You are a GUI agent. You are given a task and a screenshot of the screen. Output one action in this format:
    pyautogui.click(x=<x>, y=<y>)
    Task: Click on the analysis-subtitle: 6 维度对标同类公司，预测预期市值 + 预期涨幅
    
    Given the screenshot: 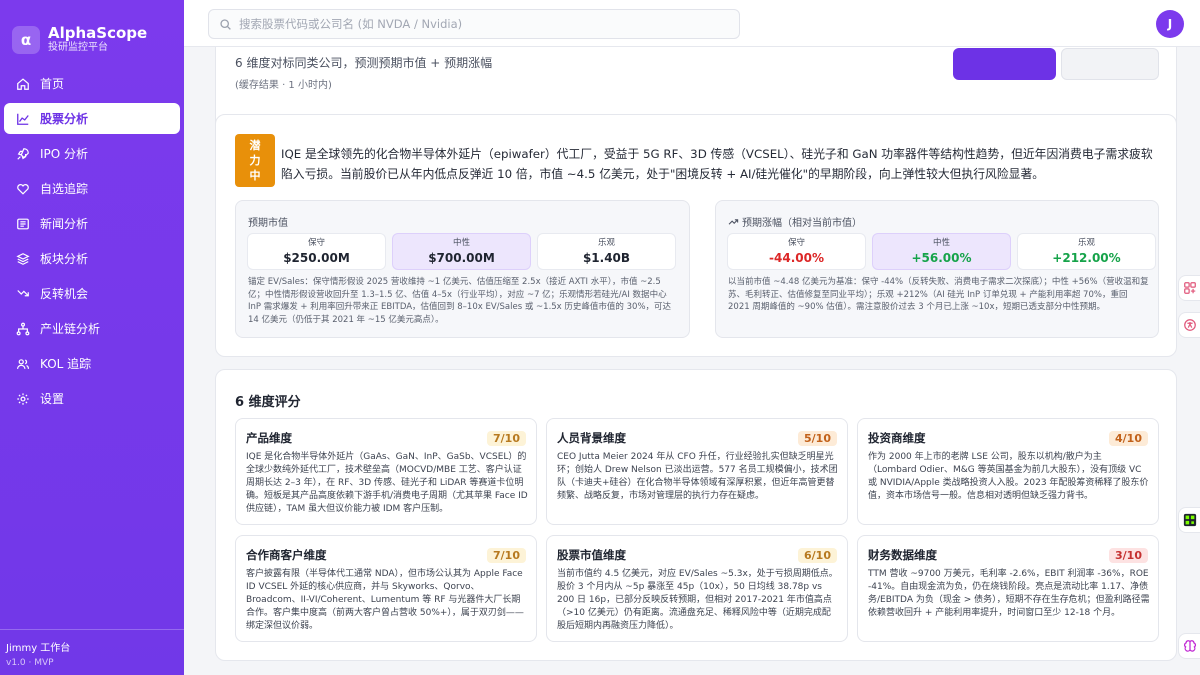 What is the action you would take?
    pyautogui.click(x=364, y=63)
    